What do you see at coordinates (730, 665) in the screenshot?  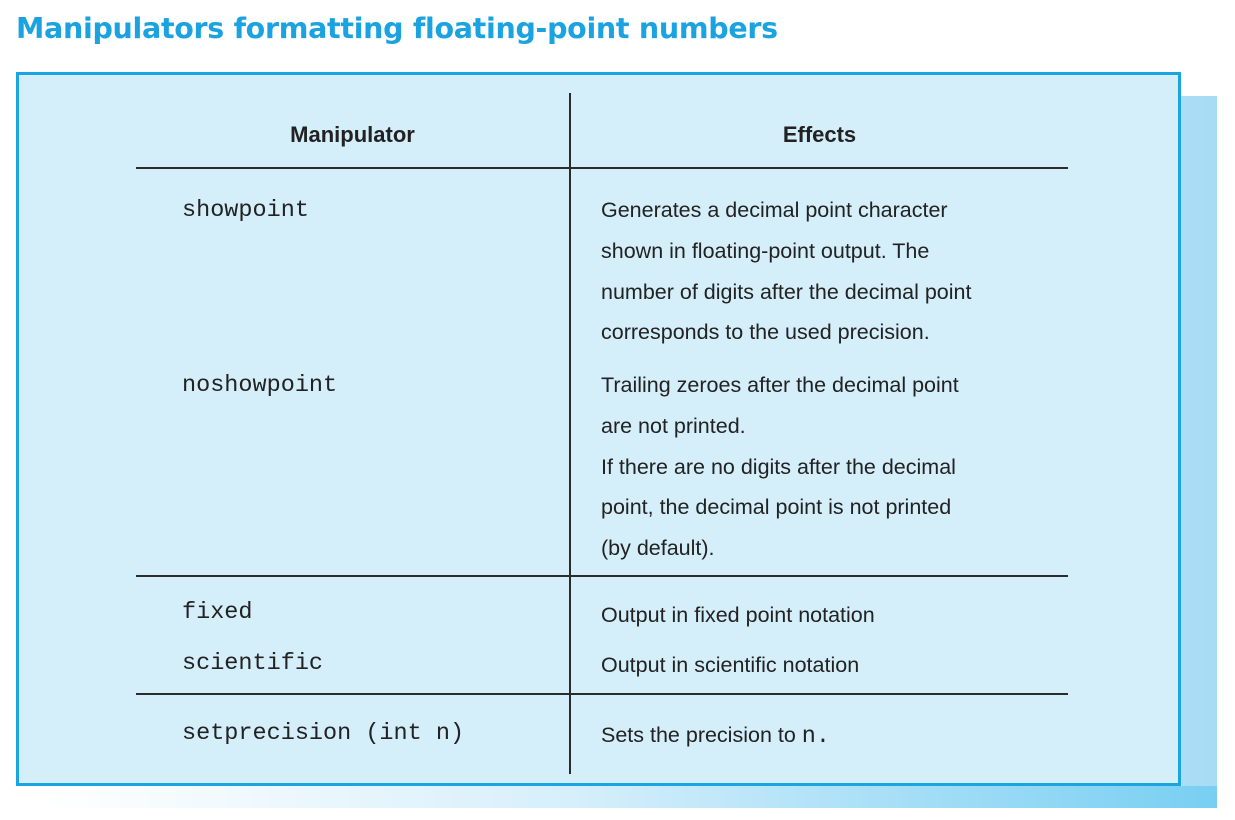 I see `effect-scientific: Output in scientific notation` at bounding box center [730, 665].